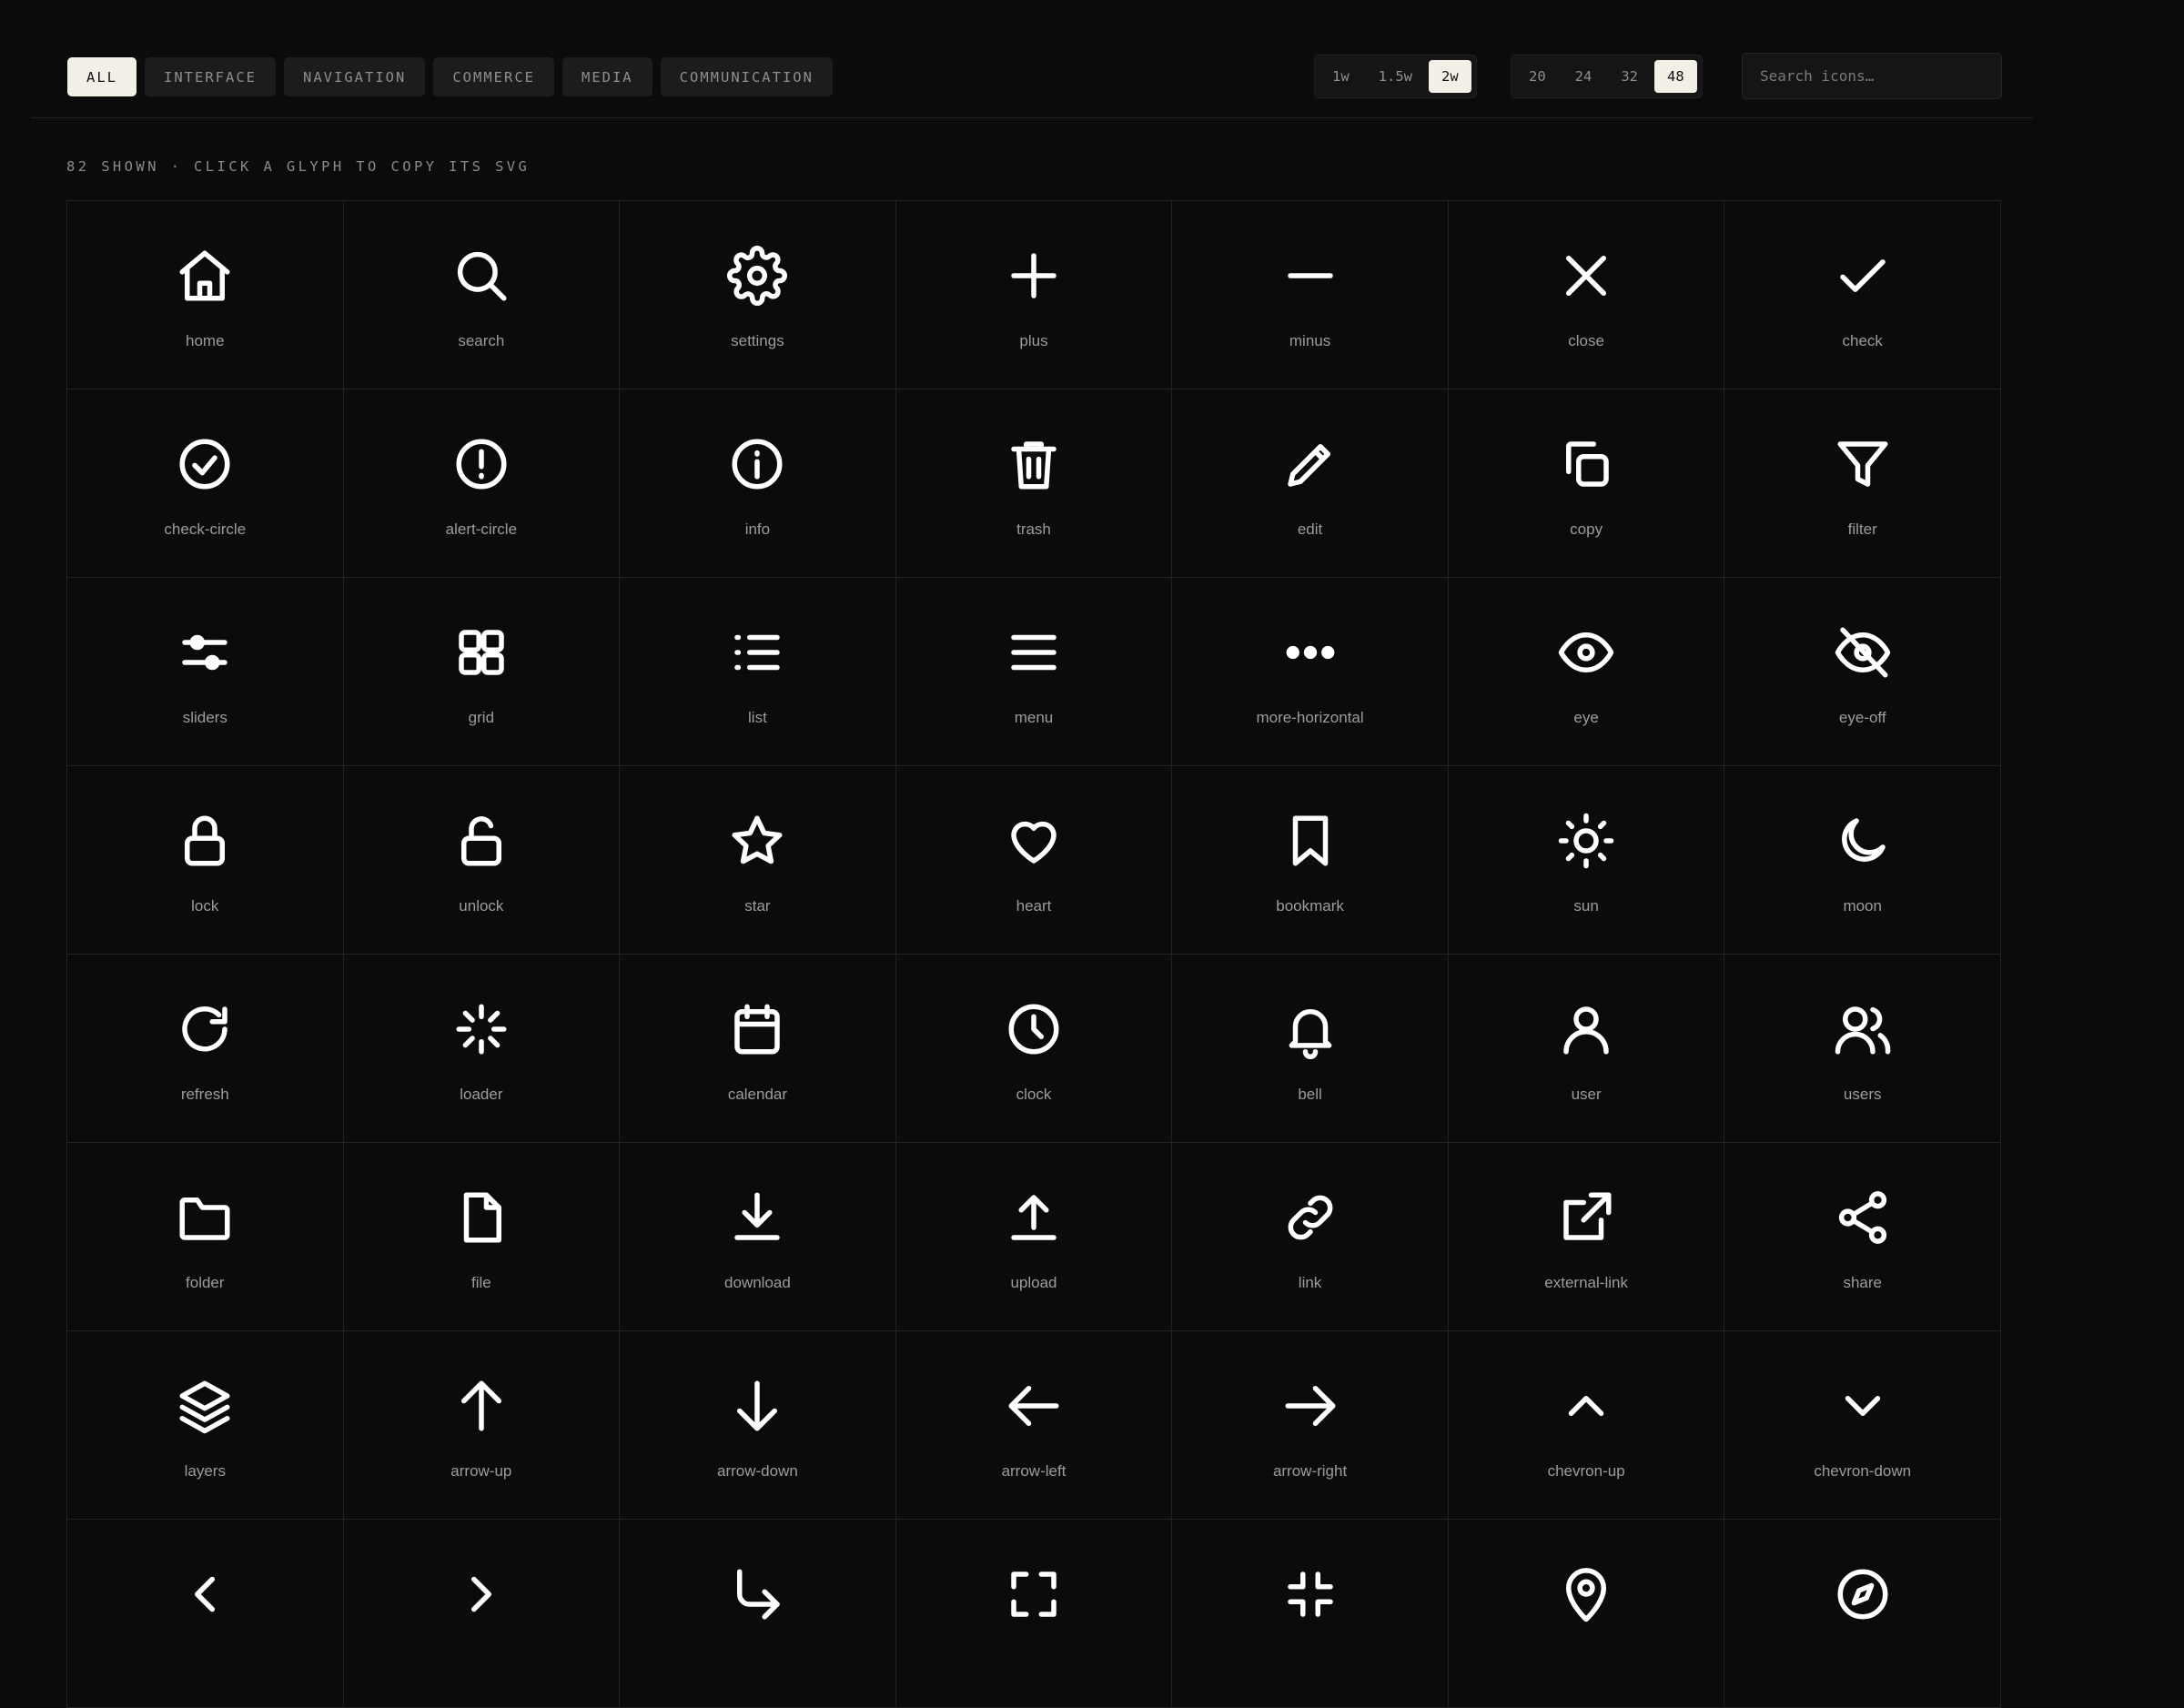 The width and height of the screenshot is (2184, 1708). What do you see at coordinates (1584, 76) in the screenshot?
I see `size-option-24: 24` at bounding box center [1584, 76].